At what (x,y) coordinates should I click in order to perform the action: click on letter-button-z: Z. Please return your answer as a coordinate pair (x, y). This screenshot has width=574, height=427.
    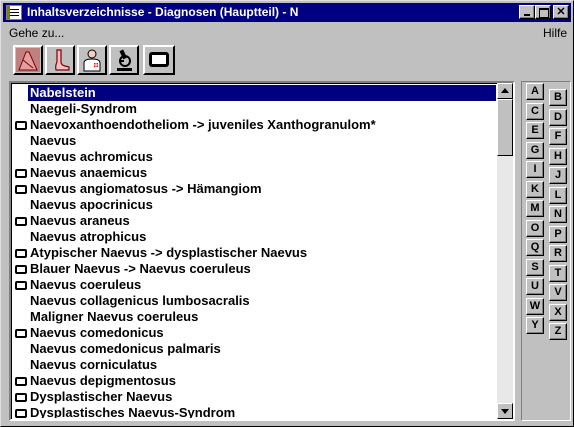
    Looking at the image, I should click on (558, 331).